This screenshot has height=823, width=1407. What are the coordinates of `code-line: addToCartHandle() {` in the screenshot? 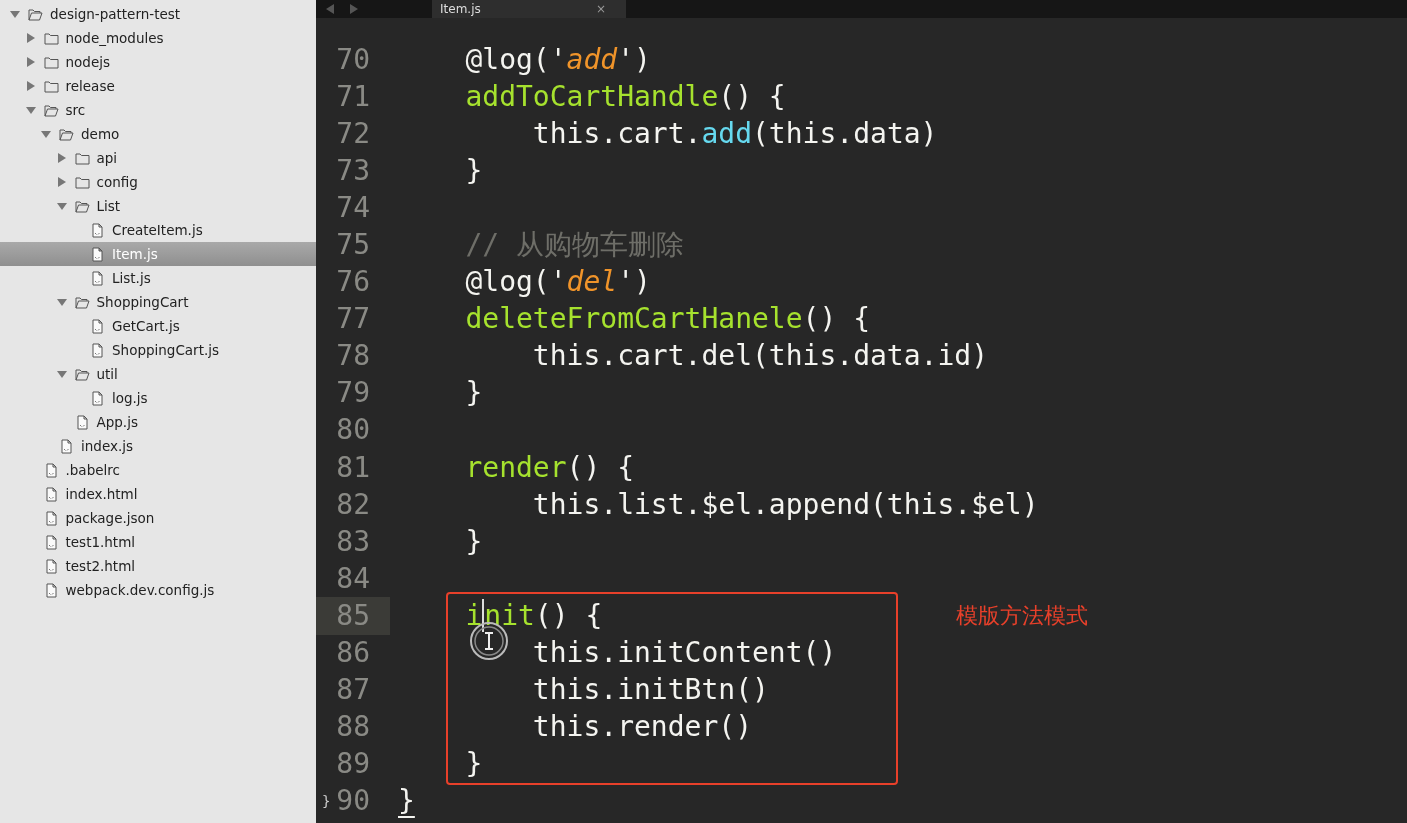 It's located at (625, 96).